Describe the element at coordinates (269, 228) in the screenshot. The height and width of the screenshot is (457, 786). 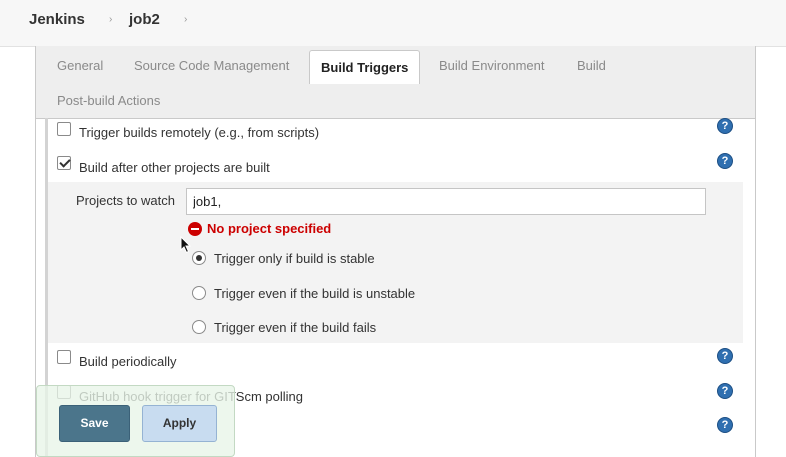
I see `error-message: No project specified` at that location.